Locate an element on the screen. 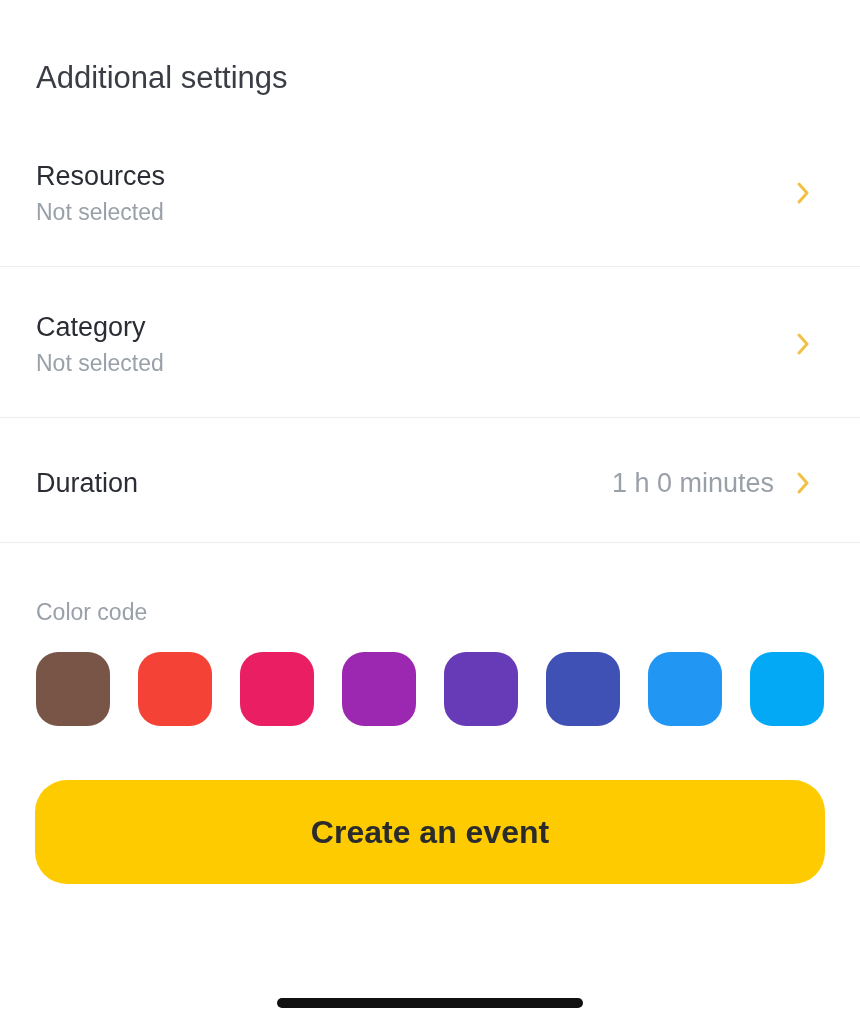 This screenshot has height=1024, width=860. settings-row: Duration 1 h 0 minutes is located at coordinates (430, 480).